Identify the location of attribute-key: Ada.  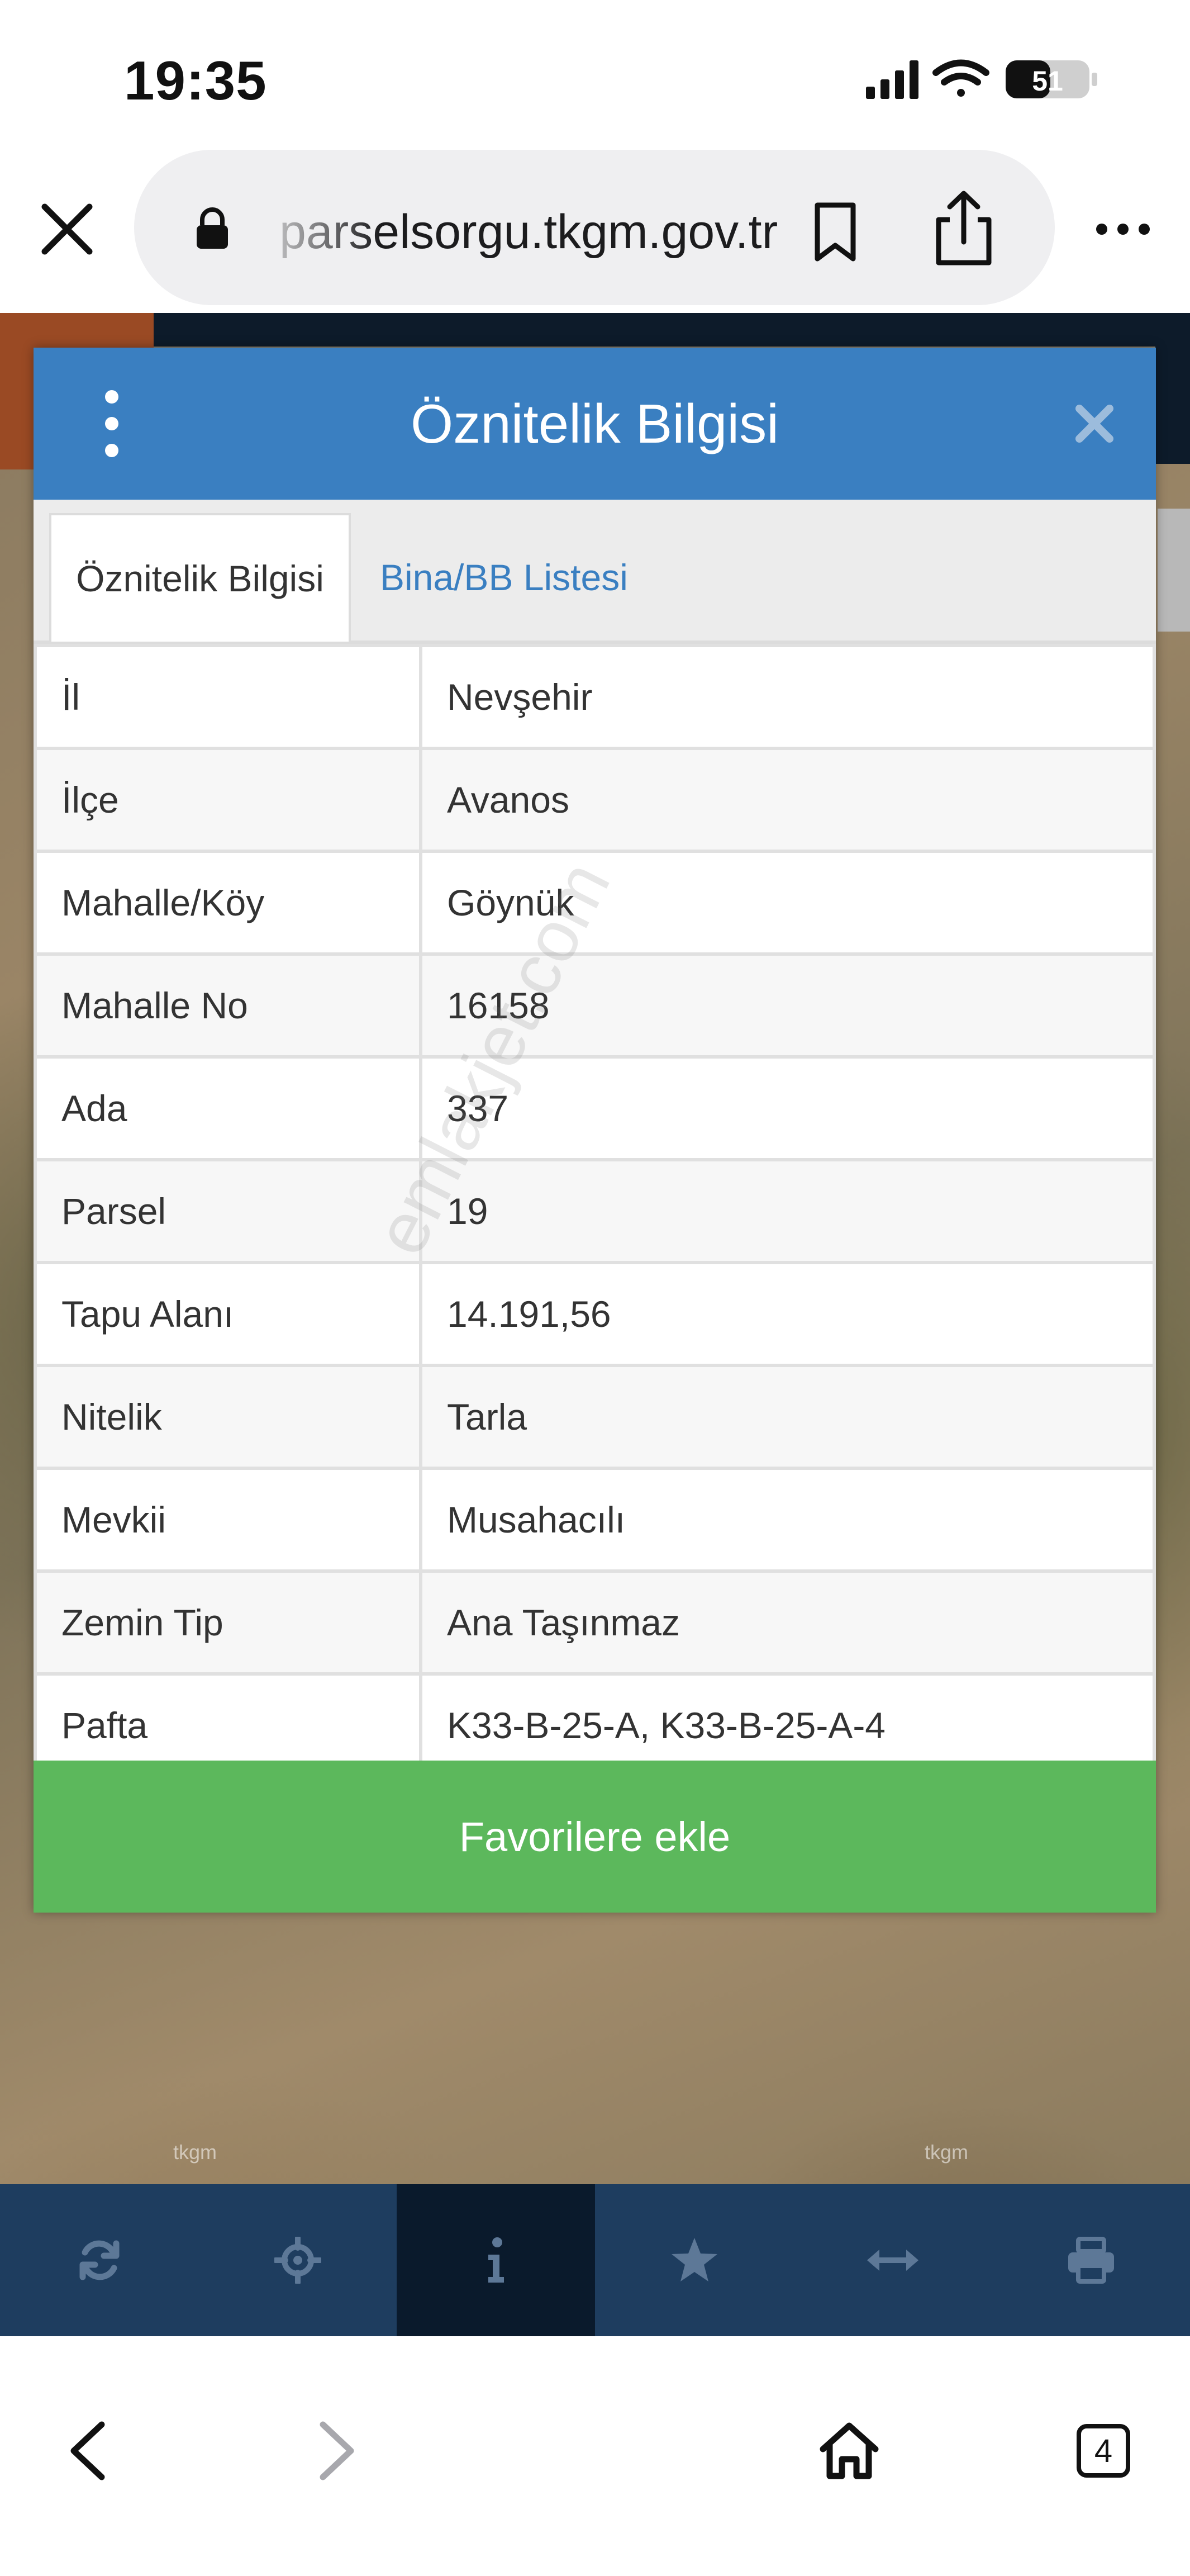
(228, 1108).